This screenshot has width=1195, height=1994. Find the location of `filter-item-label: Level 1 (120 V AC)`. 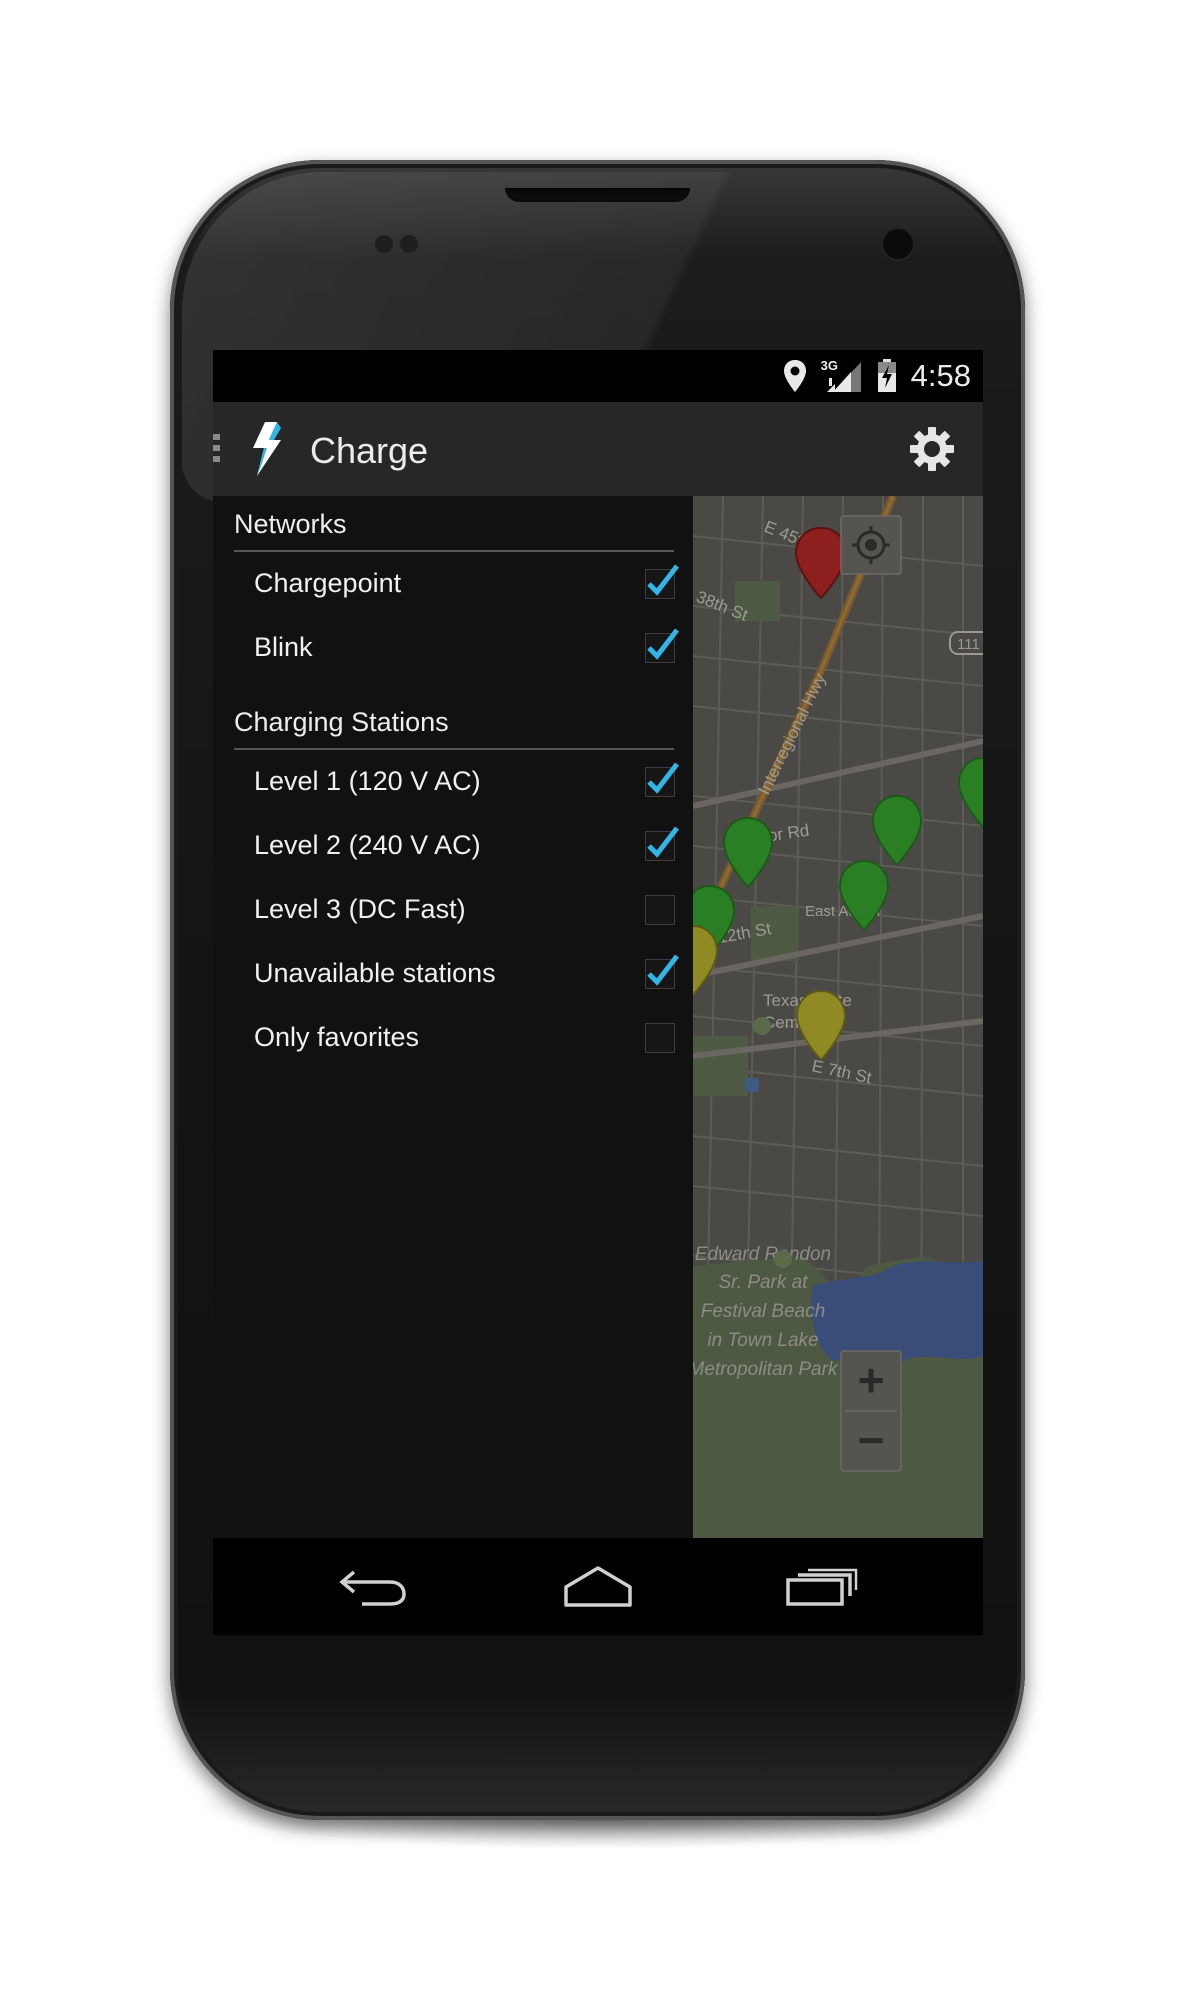

filter-item-label: Level 1 (120 V AC) is located at coordinates (367, 781).